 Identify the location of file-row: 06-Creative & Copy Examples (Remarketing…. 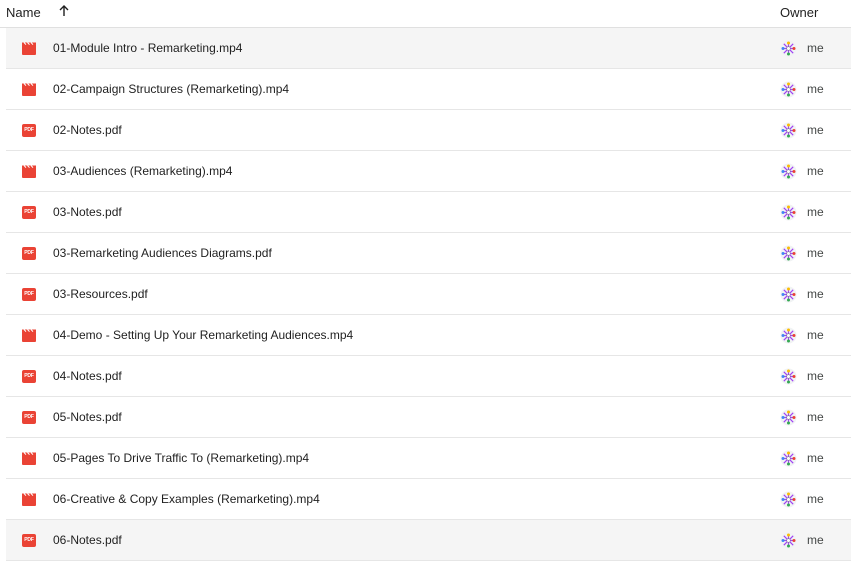
(428, 499).